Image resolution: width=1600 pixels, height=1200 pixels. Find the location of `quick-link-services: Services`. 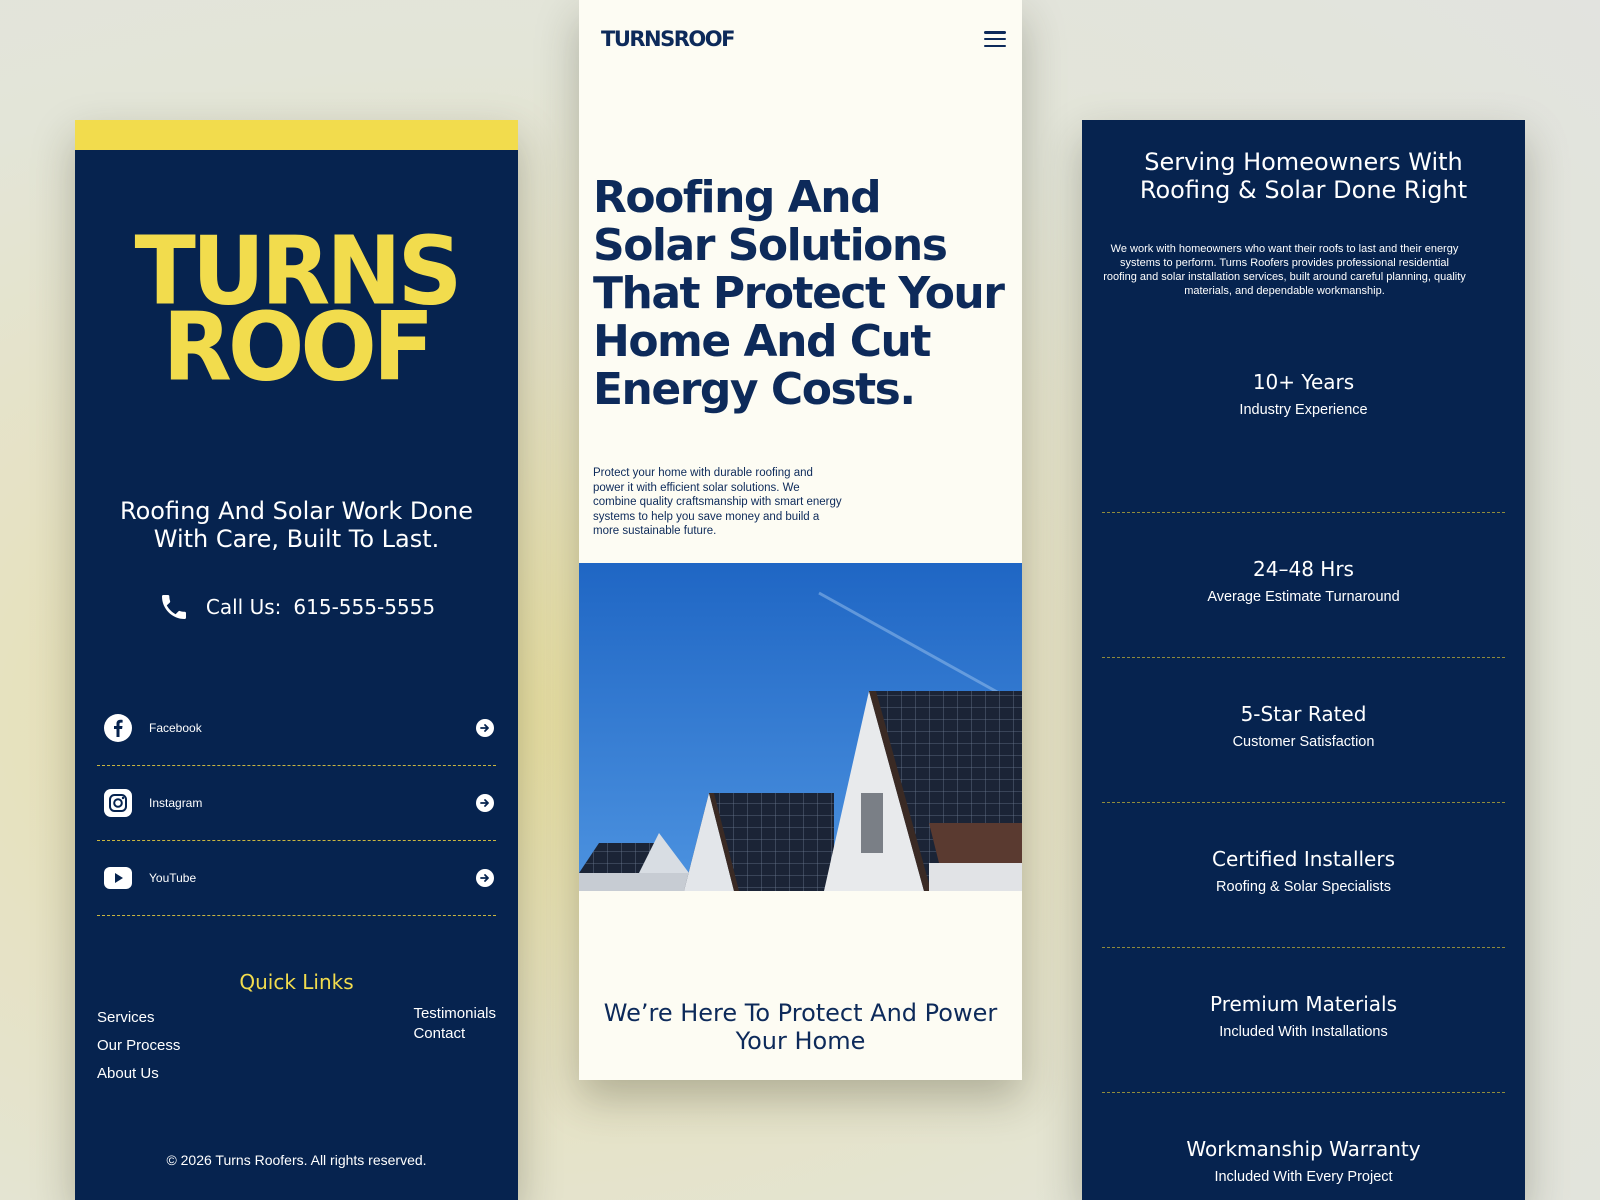

quick-link-services: Services is located at coordinates (138, 1018).